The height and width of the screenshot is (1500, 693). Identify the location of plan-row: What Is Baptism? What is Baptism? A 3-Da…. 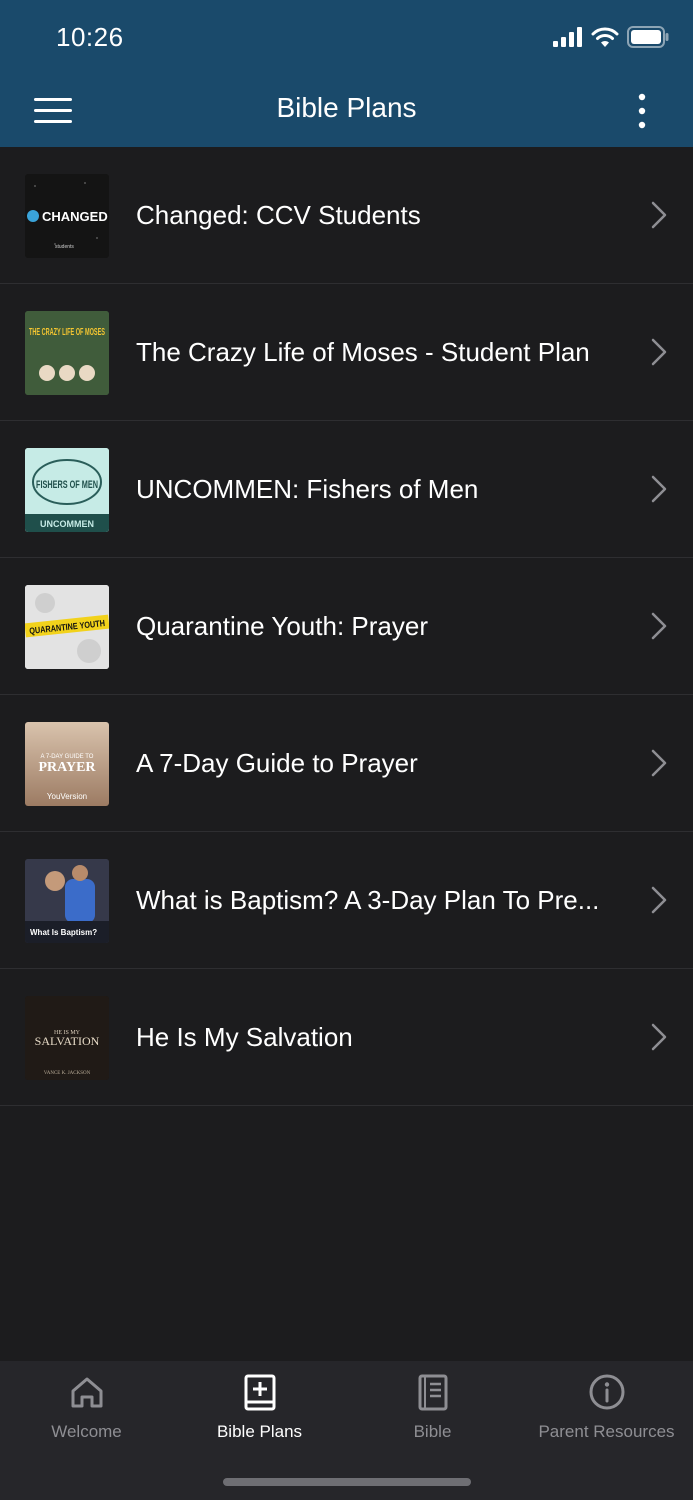
(346, 900).